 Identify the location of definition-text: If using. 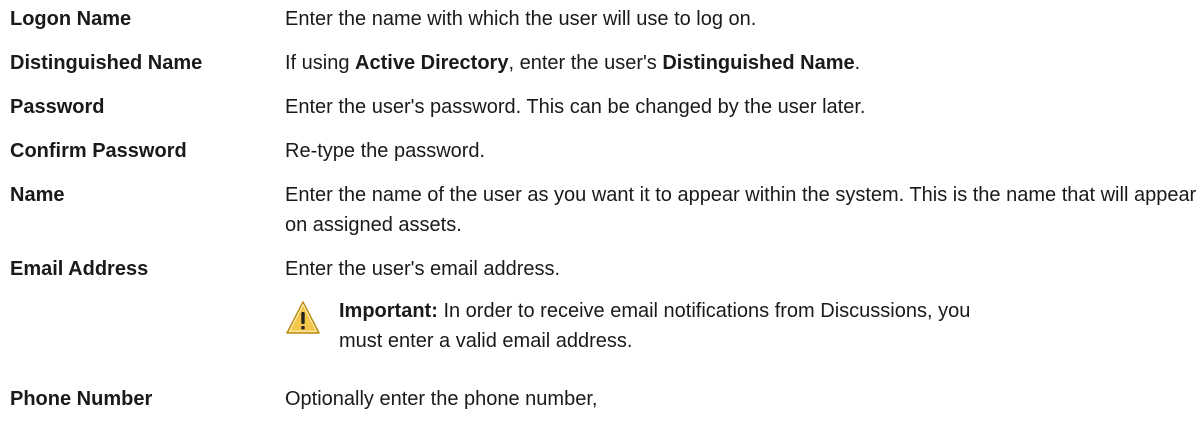
(320, 63).